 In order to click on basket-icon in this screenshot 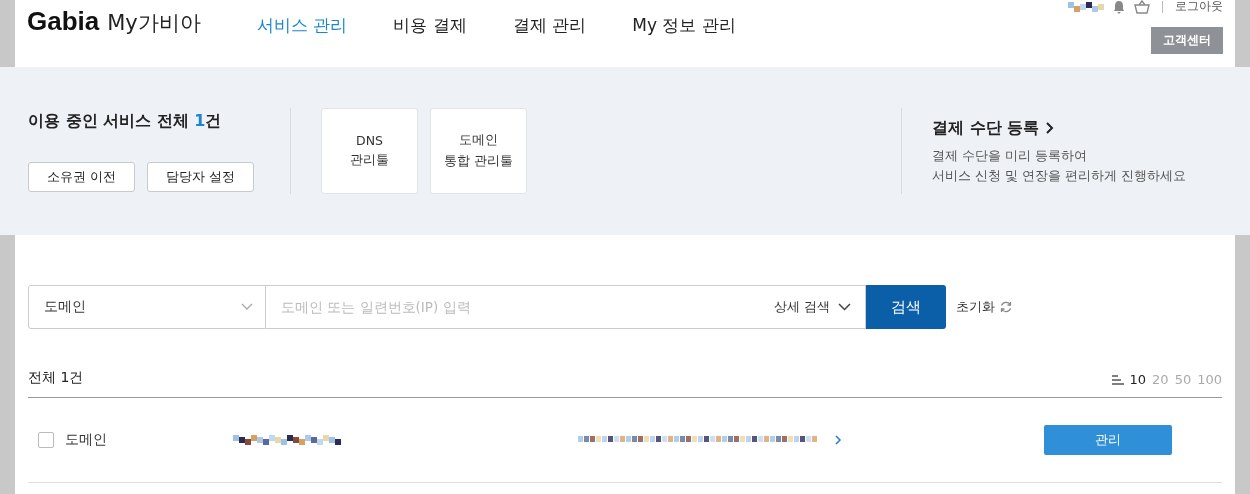, I will do `click(1142, 7)`.